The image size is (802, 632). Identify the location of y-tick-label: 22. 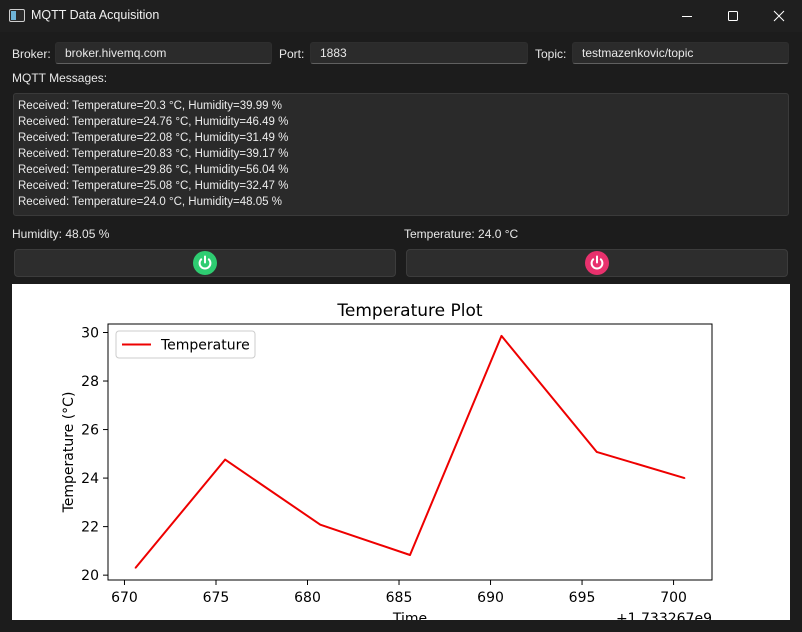
(90, 528).